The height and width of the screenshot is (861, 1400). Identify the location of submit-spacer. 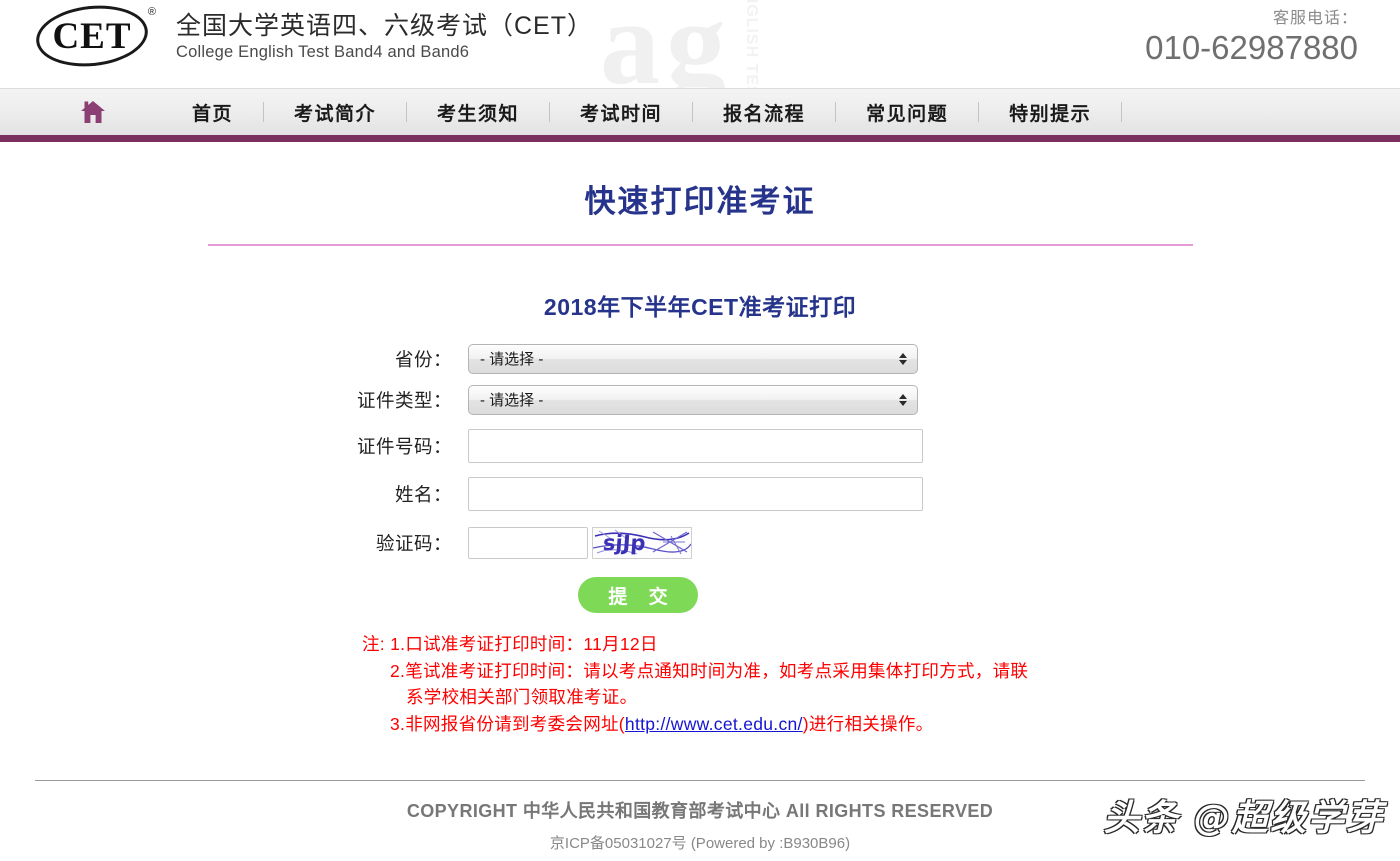
(234, 595).